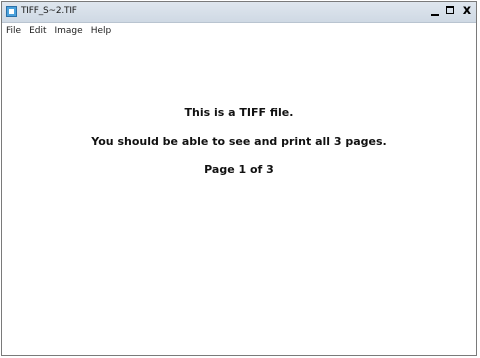  Describe the element at coordinates (435, 11) in the screenshot. I see `minimize-button` at that location.